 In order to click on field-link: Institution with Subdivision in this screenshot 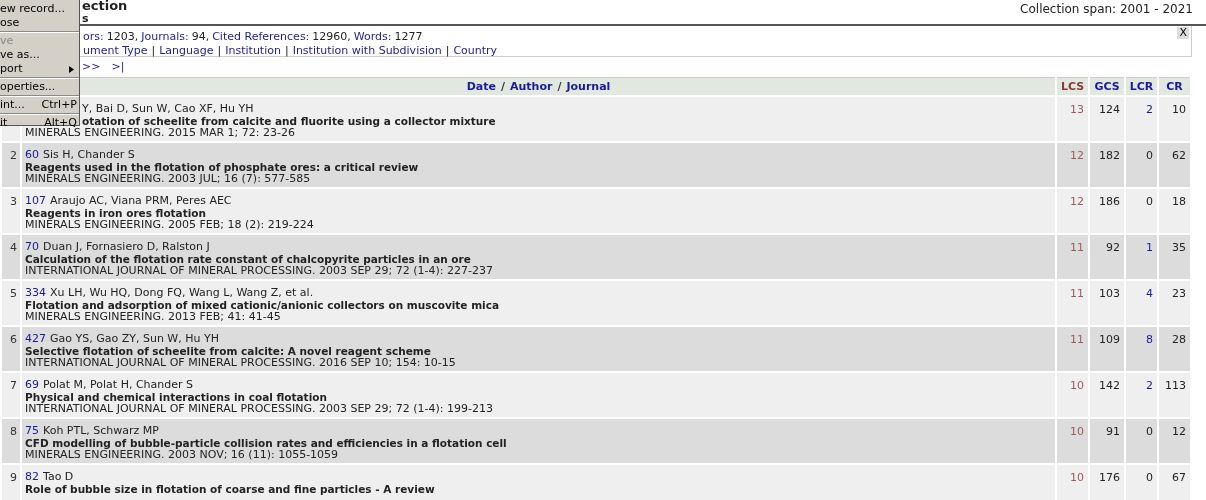, I will do `click(367, 50)`.